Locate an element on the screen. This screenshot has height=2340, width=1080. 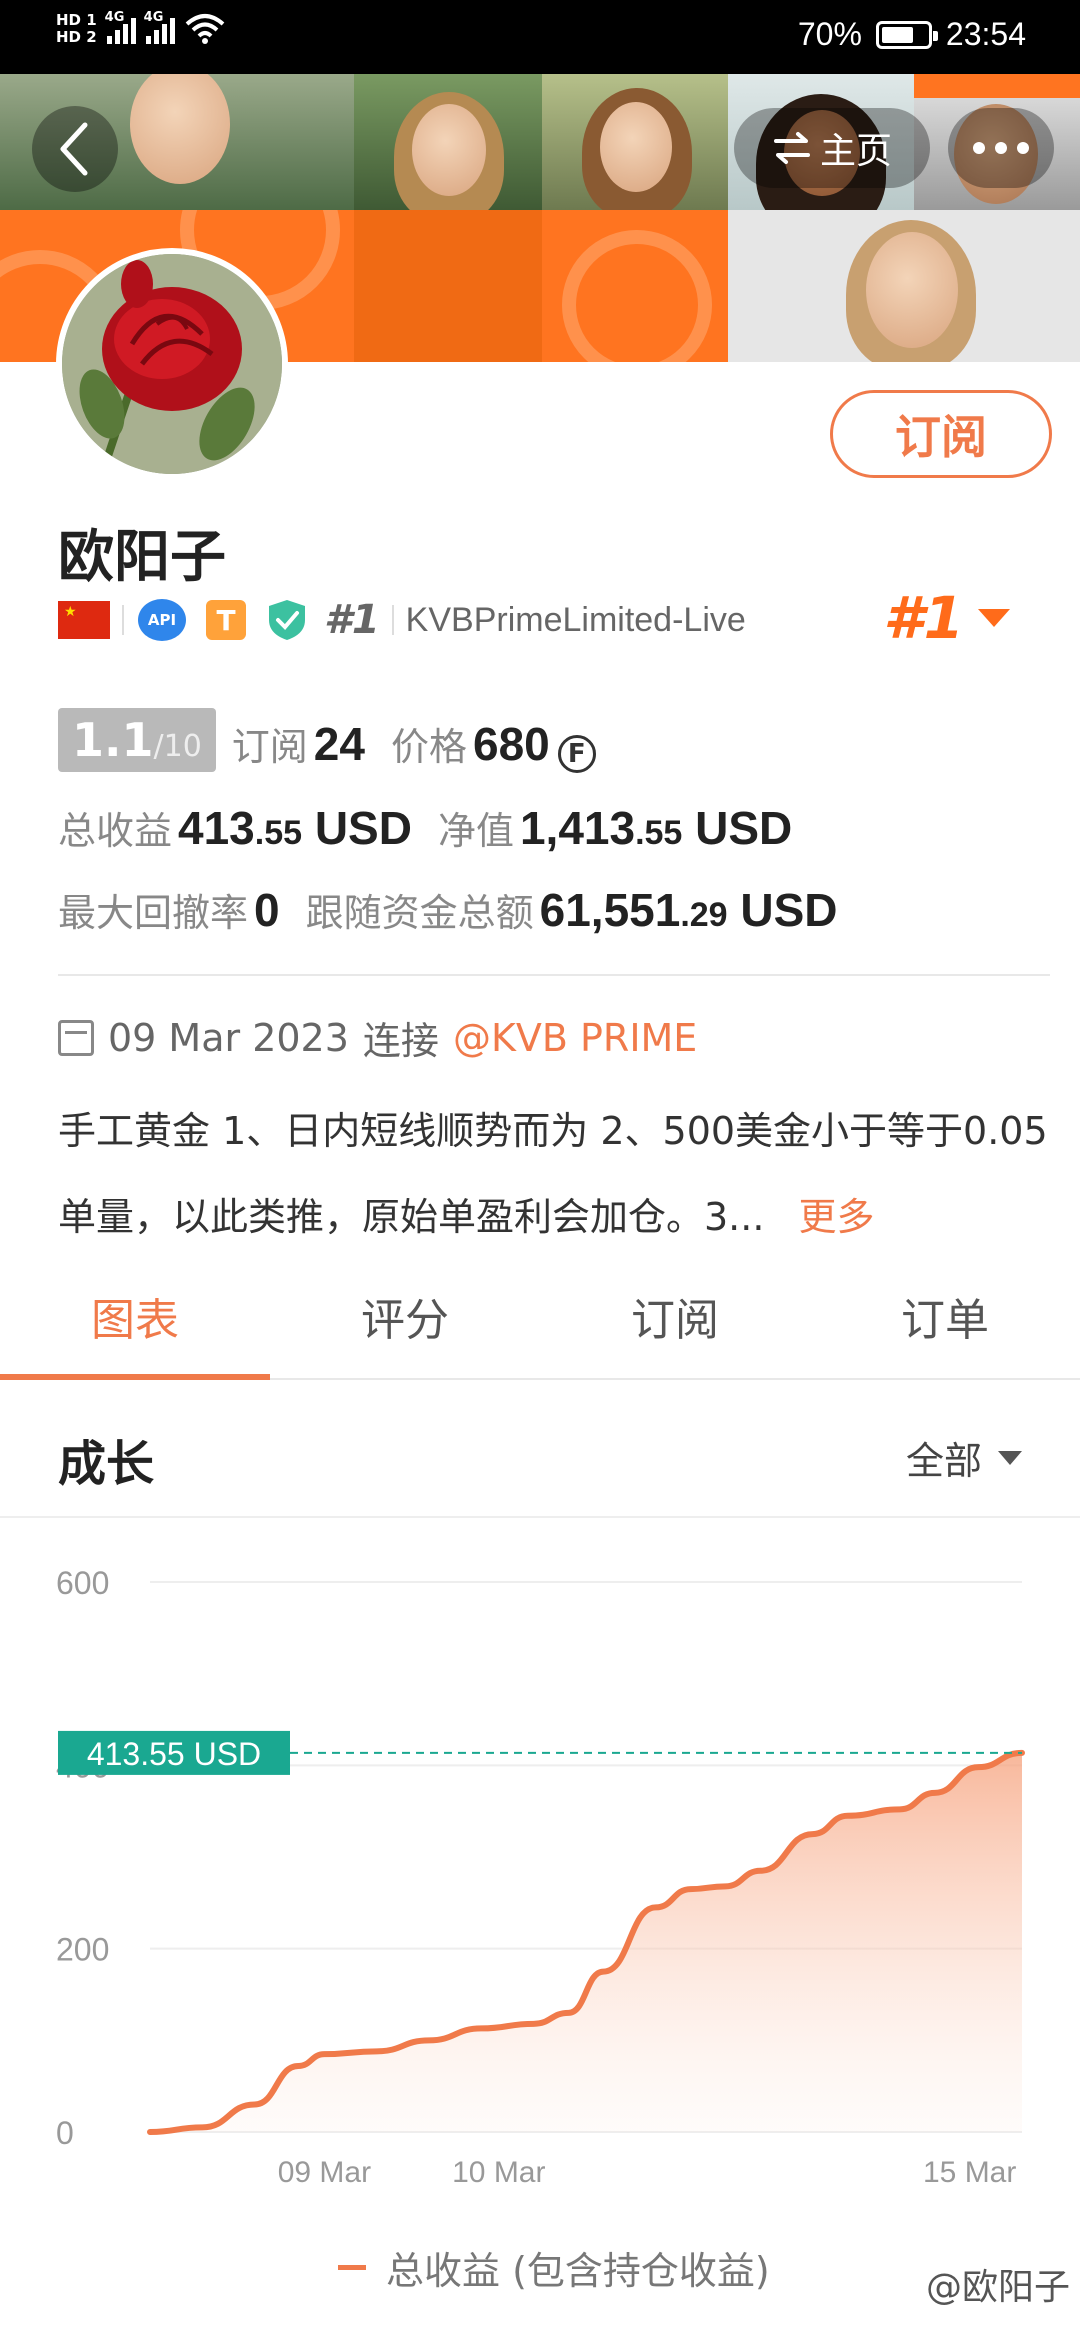
broker-name: KVBPrimeLimited-Live is located at coordinates (575, 619).